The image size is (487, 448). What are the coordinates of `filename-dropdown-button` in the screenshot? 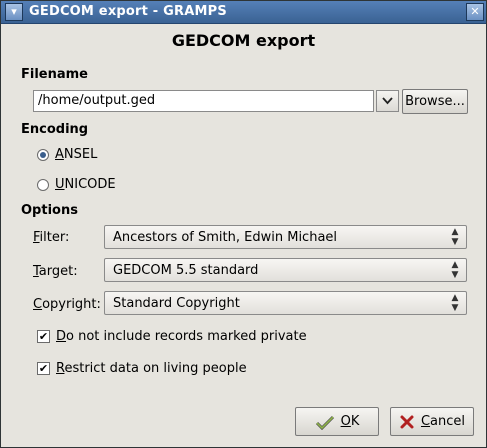 It's located at (387, 101).